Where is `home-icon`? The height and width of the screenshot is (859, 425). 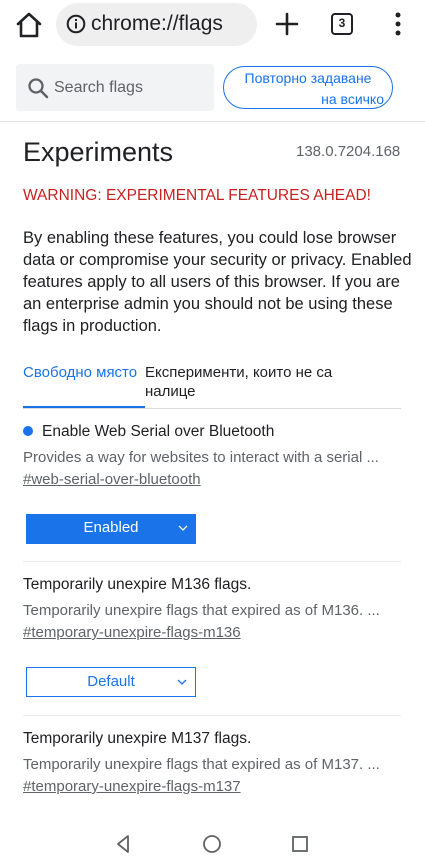 home-icon is located at coordinates (29, 25).